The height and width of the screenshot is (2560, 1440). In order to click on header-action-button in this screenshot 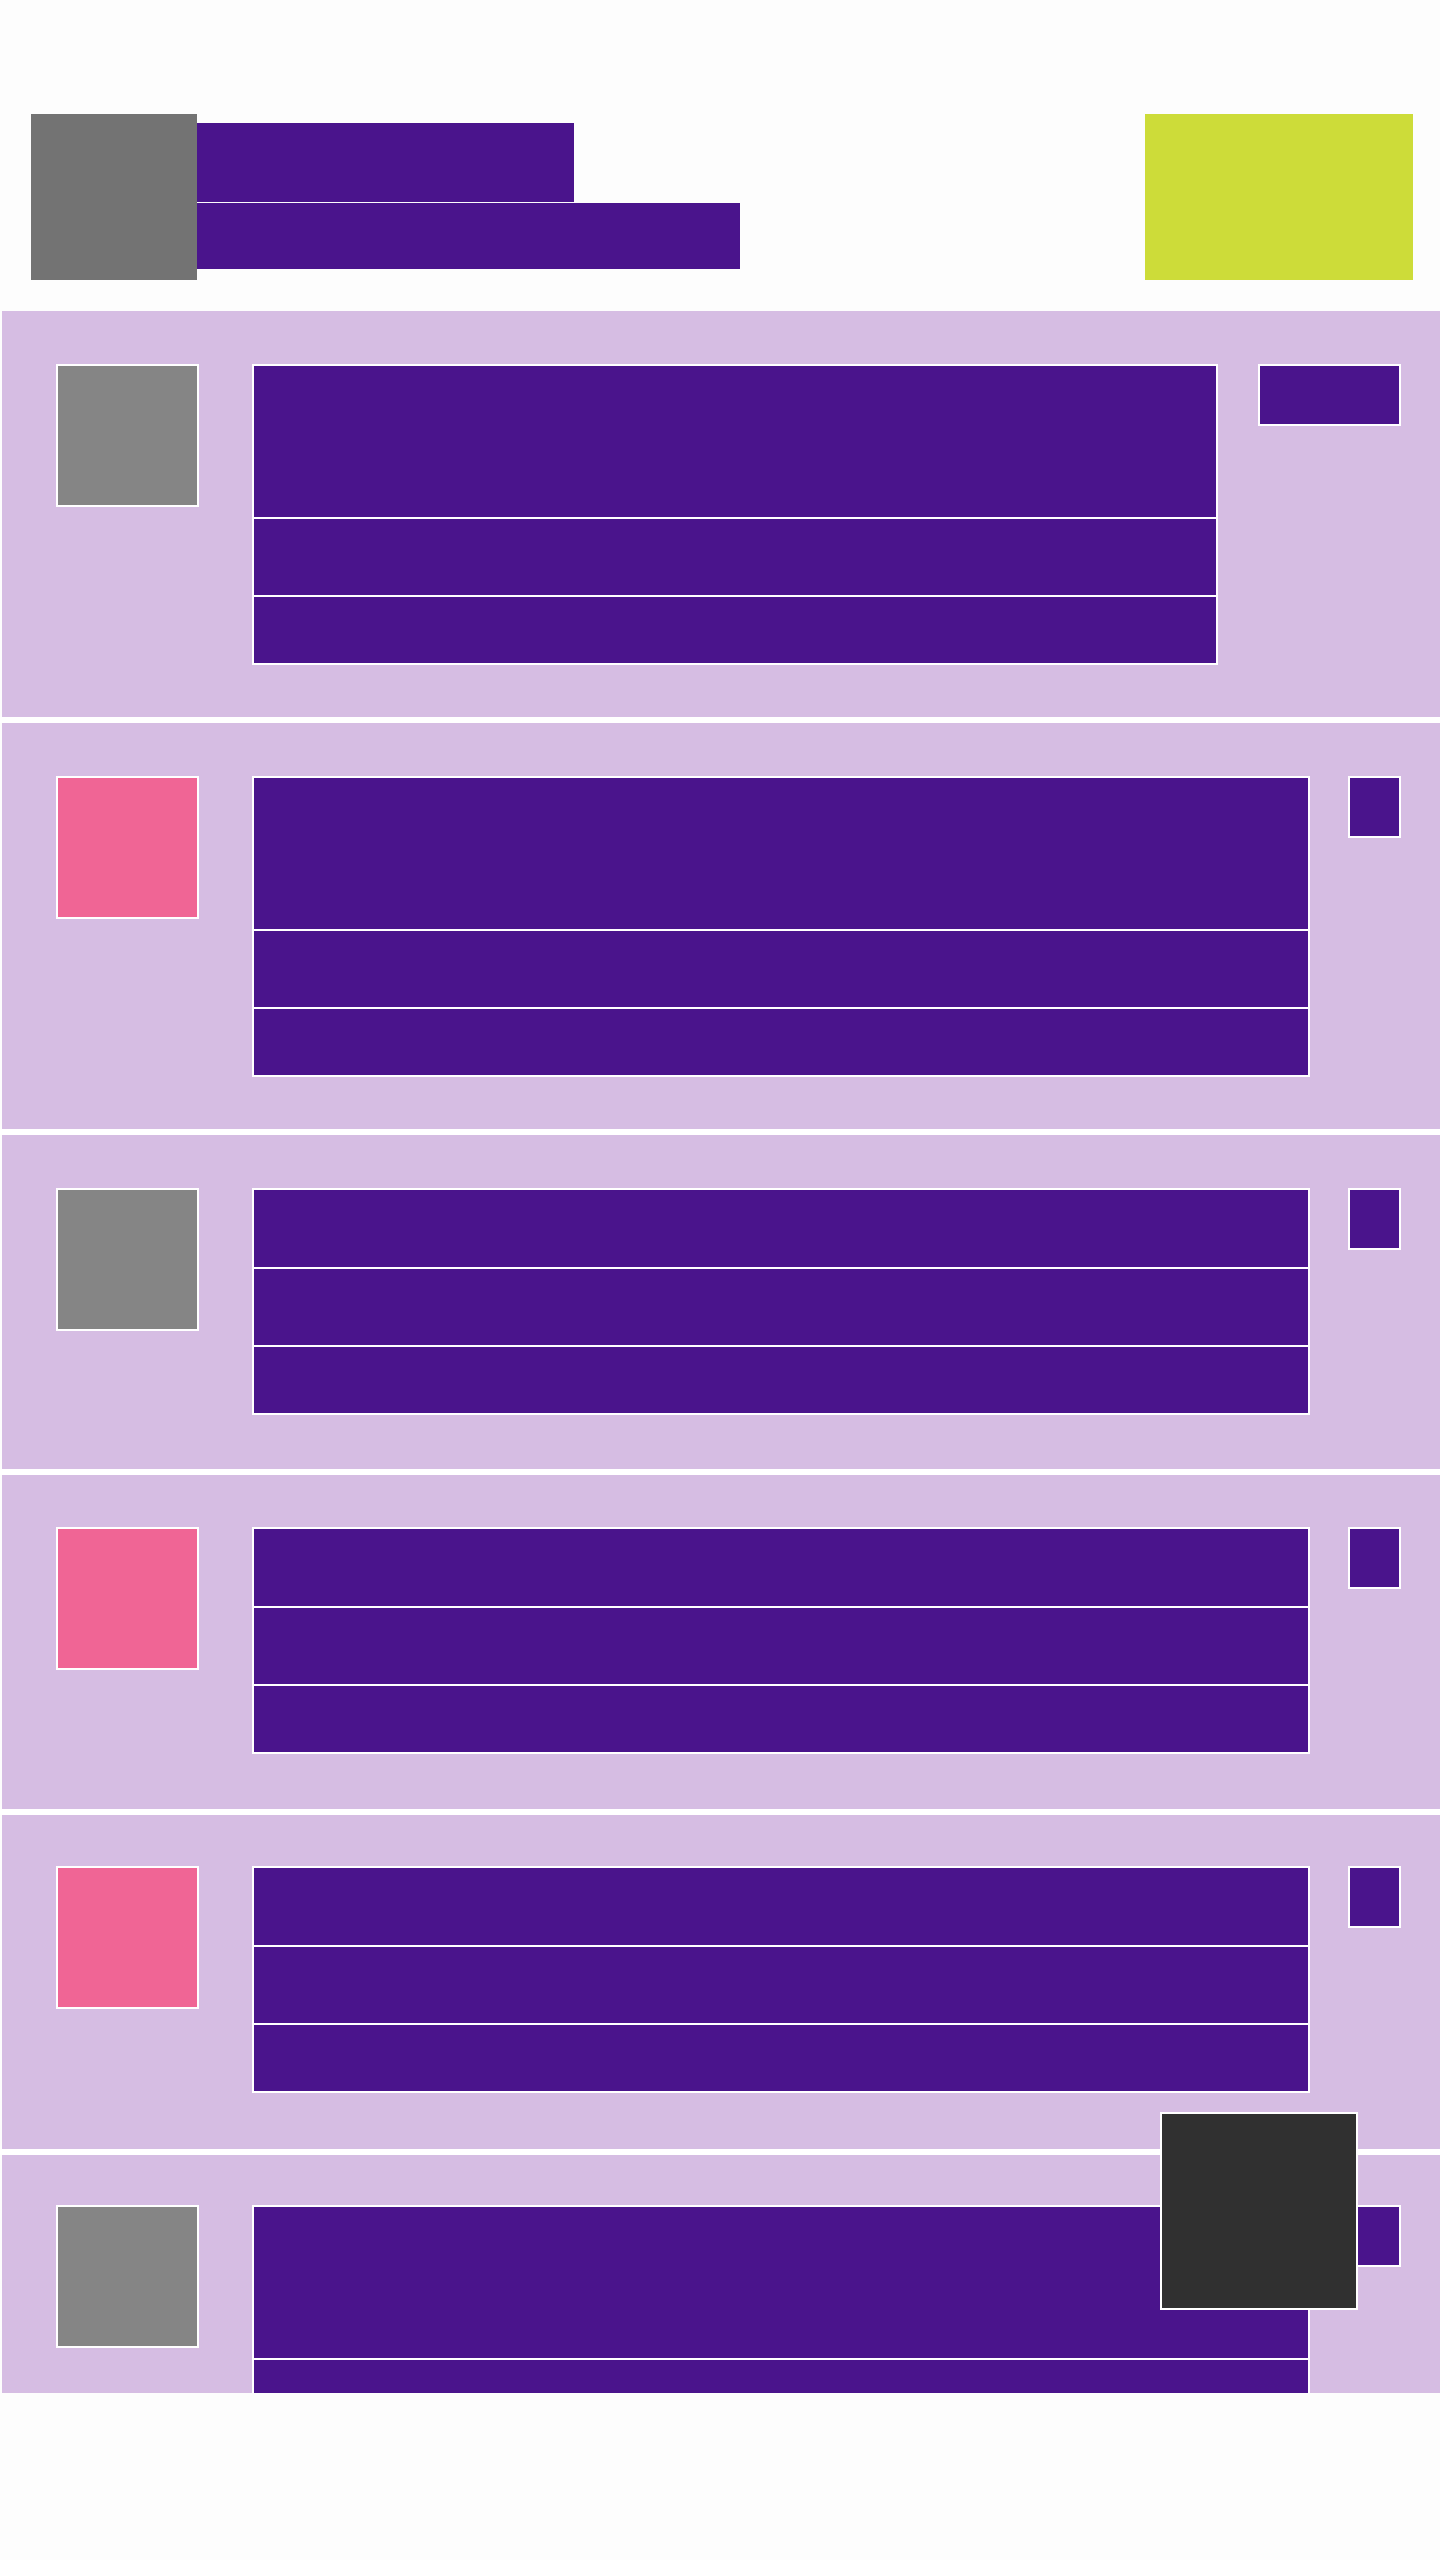, I will do `click(1279, 197)`.